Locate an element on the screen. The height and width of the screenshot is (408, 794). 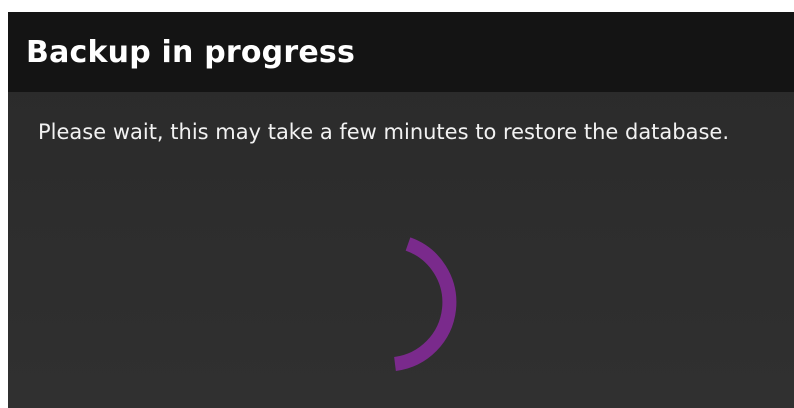
spinner-arc is located at coordinates (425, 304).